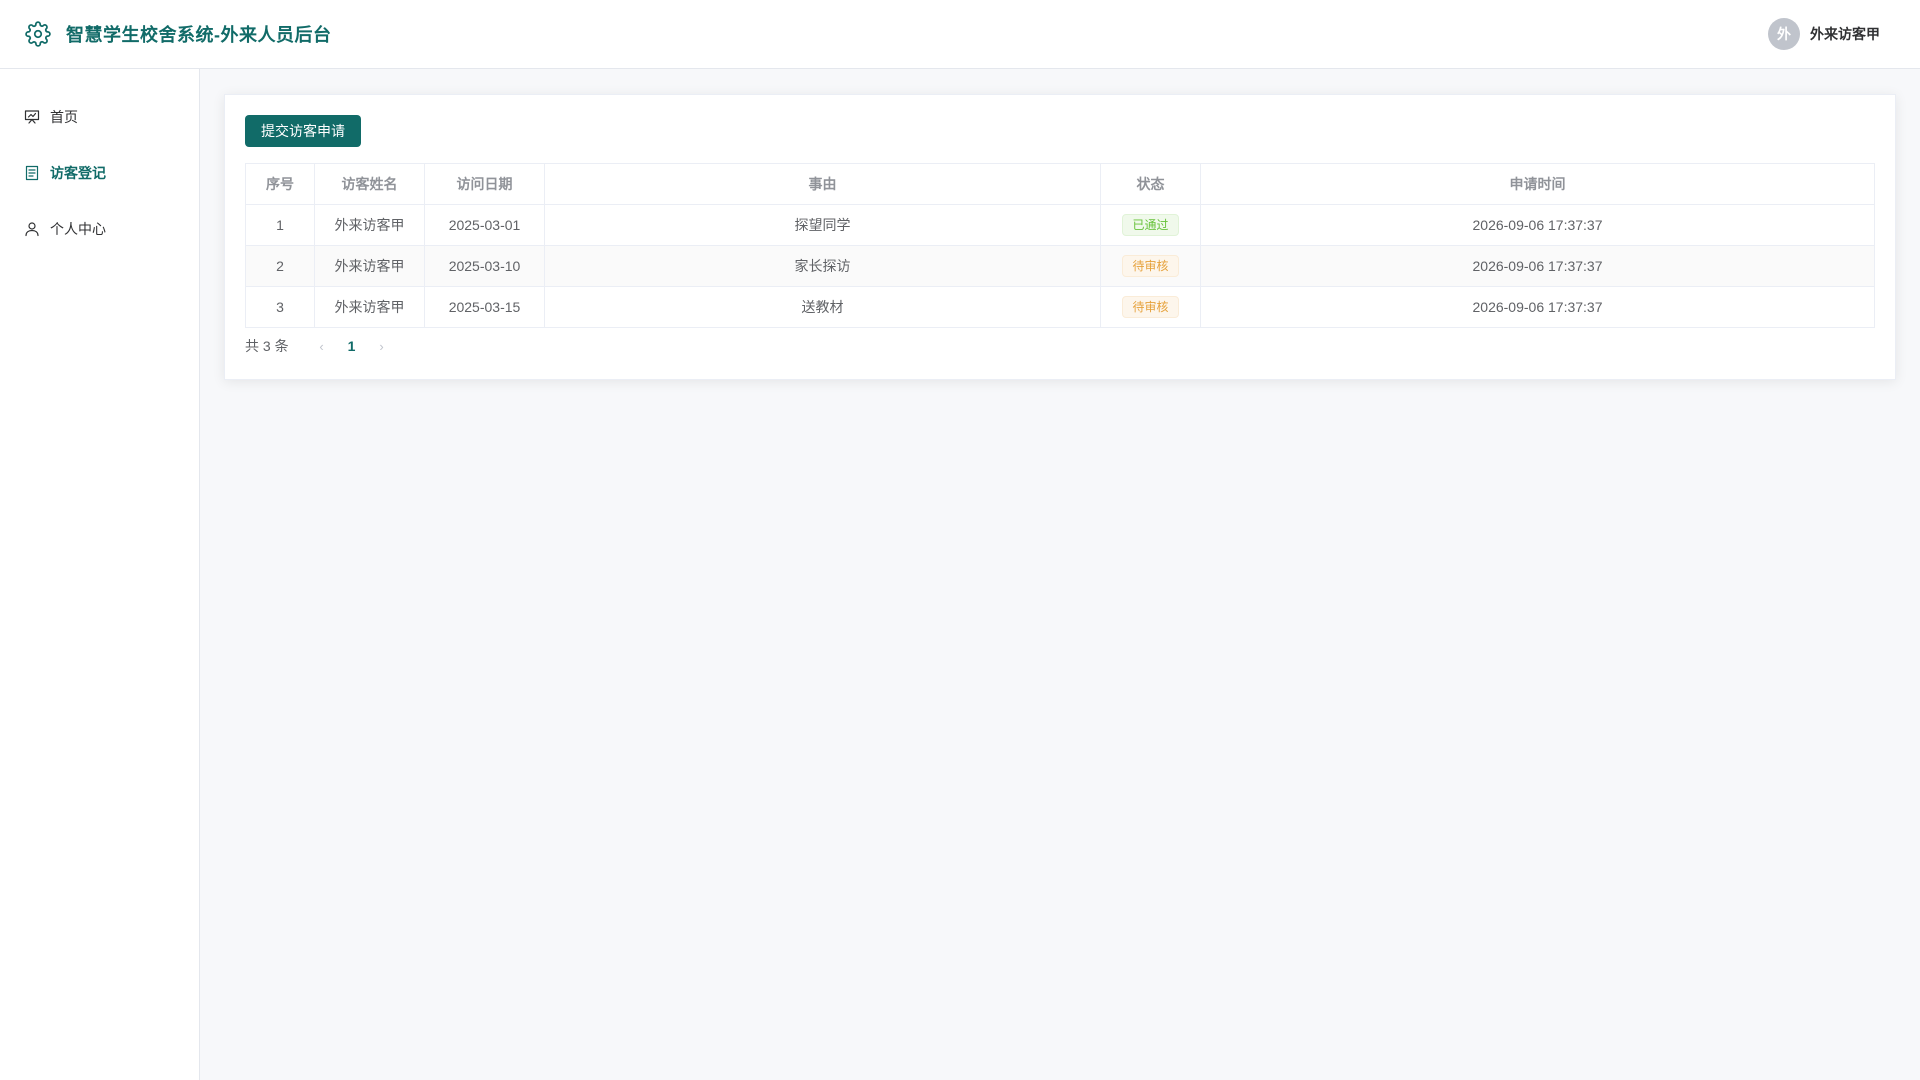 The image size is (1920, 1080). I want to click on presentation-icon, so click(32, 117).